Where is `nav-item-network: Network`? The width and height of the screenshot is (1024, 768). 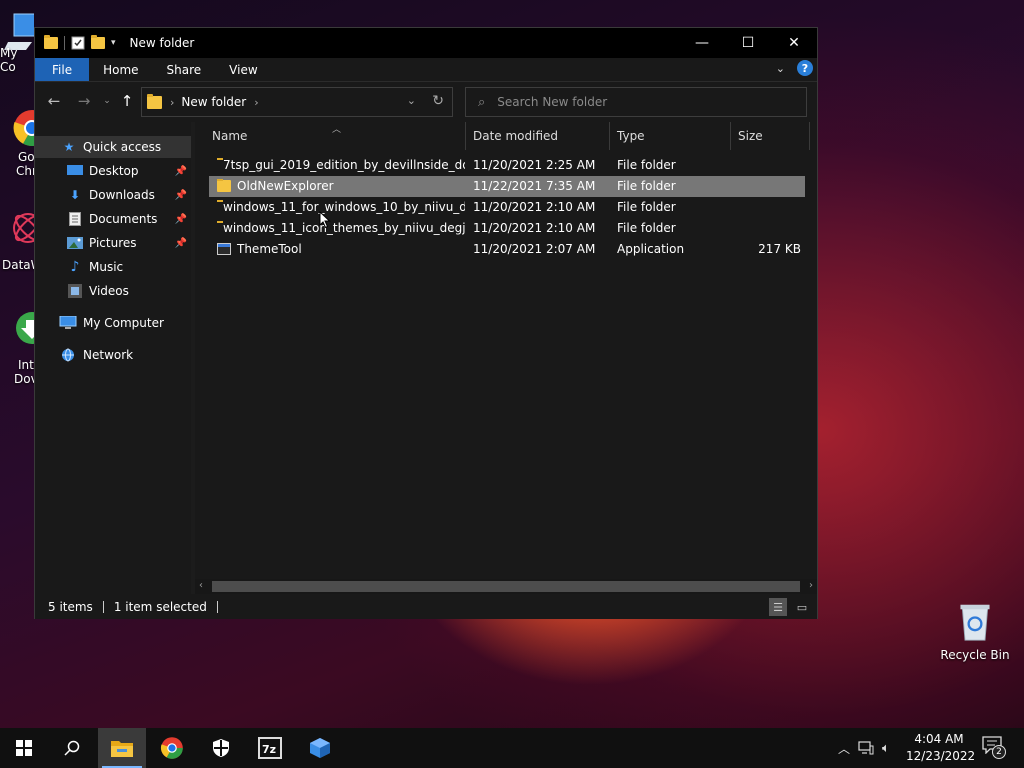 nav-item-network: Network is located at coordinates (113, 355).